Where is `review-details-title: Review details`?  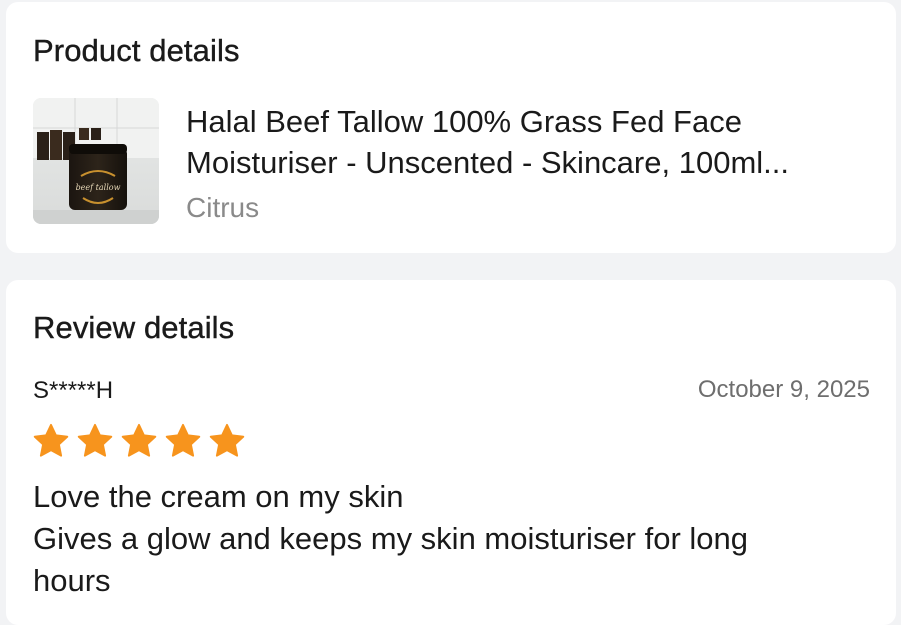 review-details-title: Review details is located at coordinates (134, 327).